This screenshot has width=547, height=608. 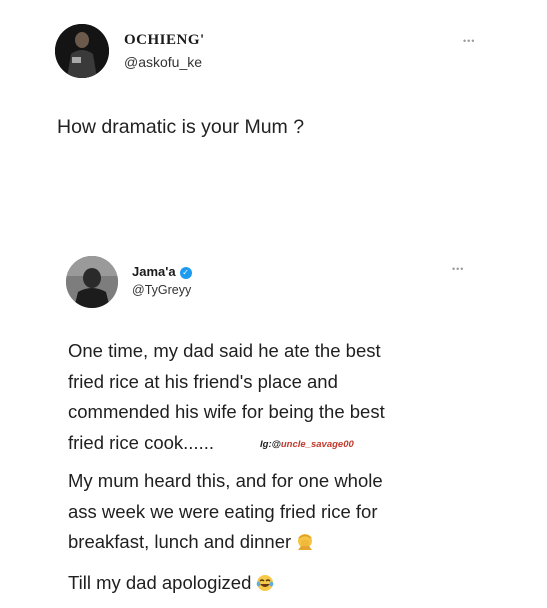 I want to click on watermark-handle: uncle_savage00, so click(x=317, y=444).